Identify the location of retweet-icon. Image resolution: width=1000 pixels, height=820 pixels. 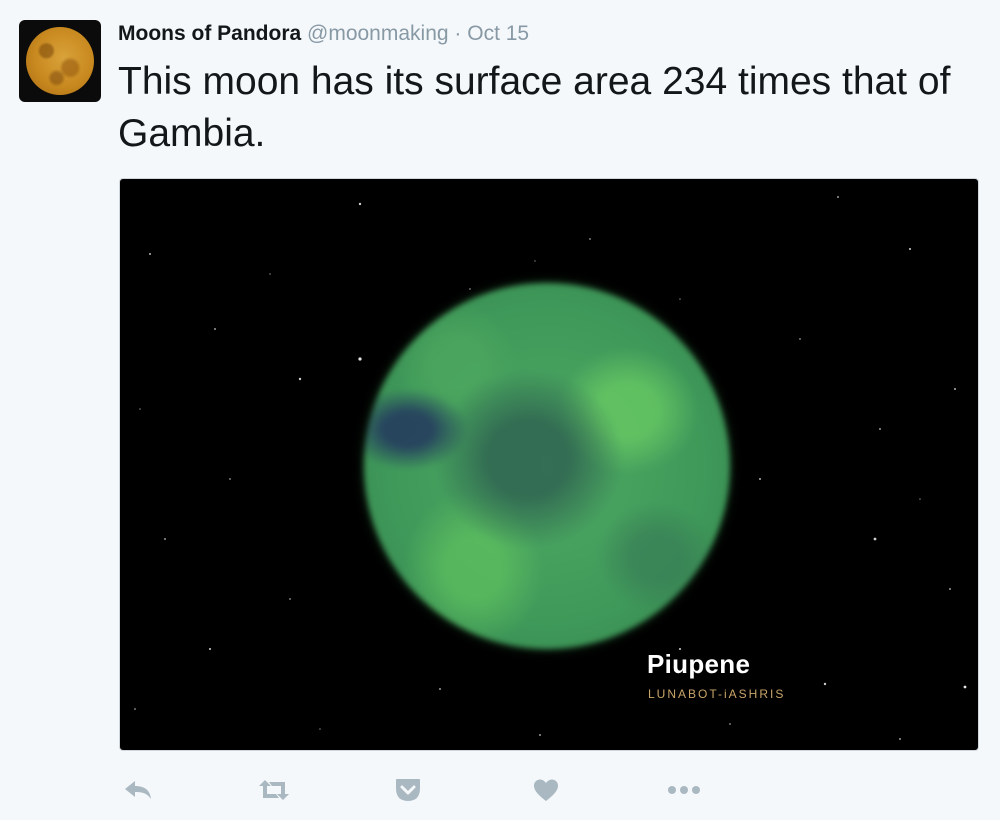
(274, 790).